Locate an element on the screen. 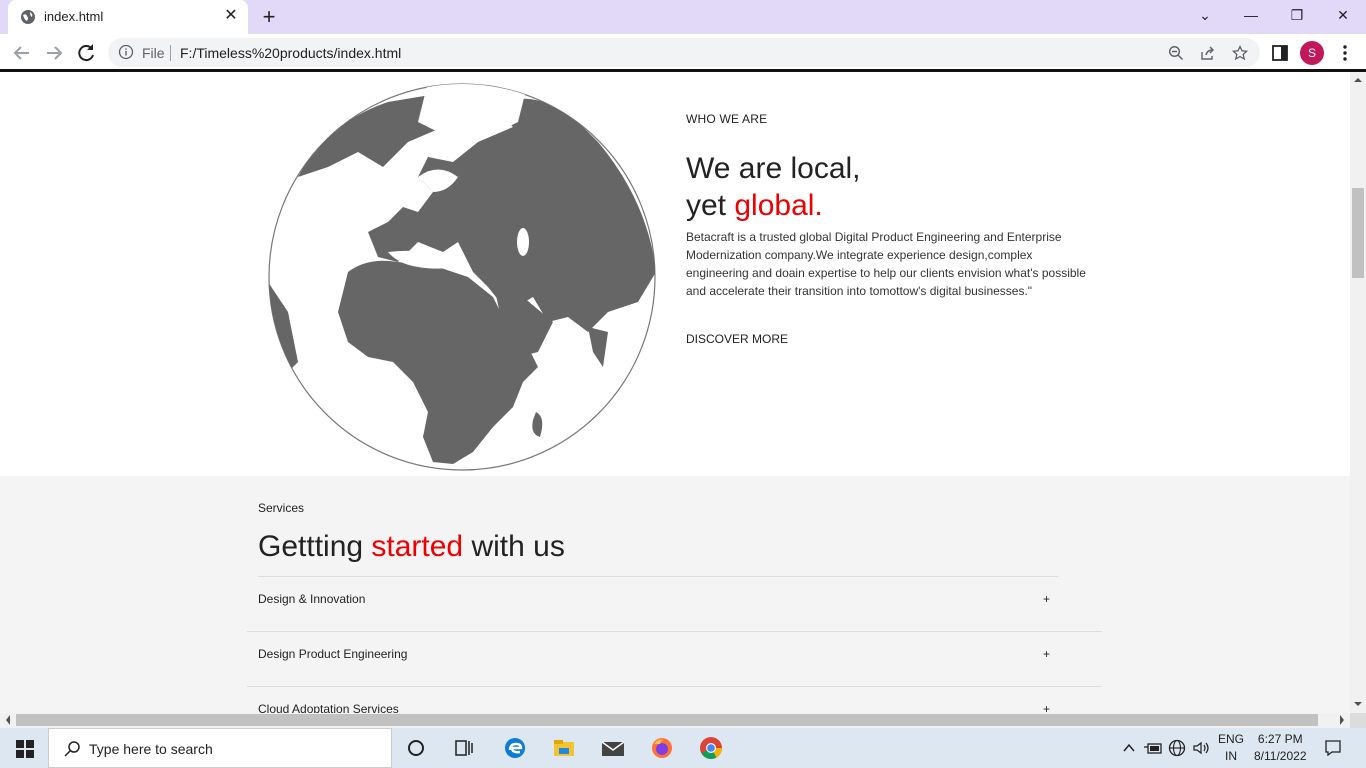  profile-avatar: S is located at coordinates (1312, 53).